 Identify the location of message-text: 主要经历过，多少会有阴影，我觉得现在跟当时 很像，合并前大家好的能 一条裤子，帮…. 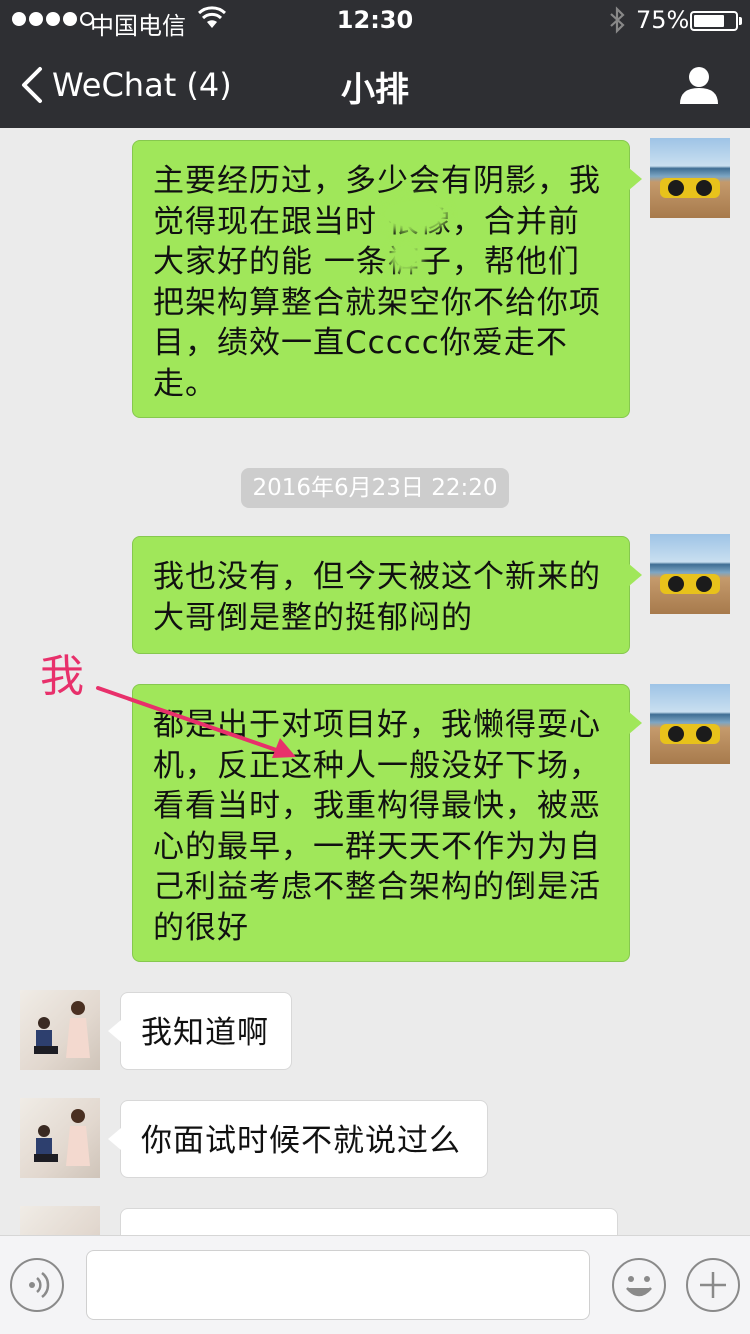
(377, 282).